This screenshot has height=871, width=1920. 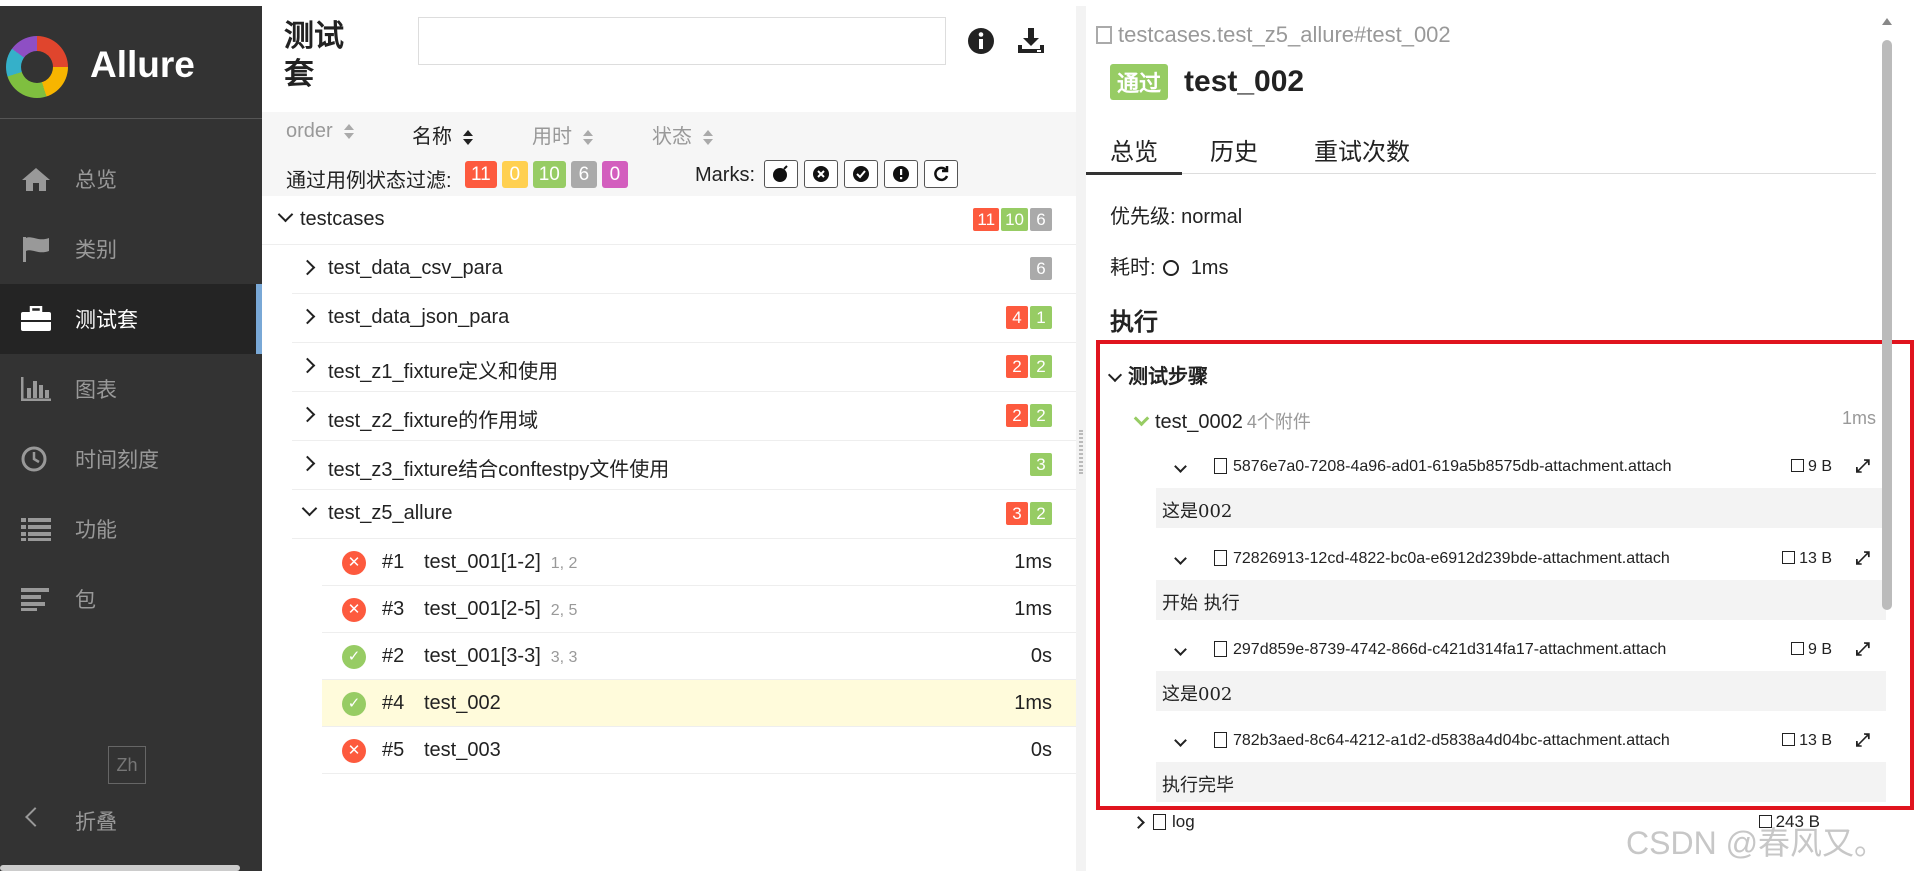 I want to click on breadcrumb-text: testcases.test_z5_allure#test_002, so click(x=1284, y=34).